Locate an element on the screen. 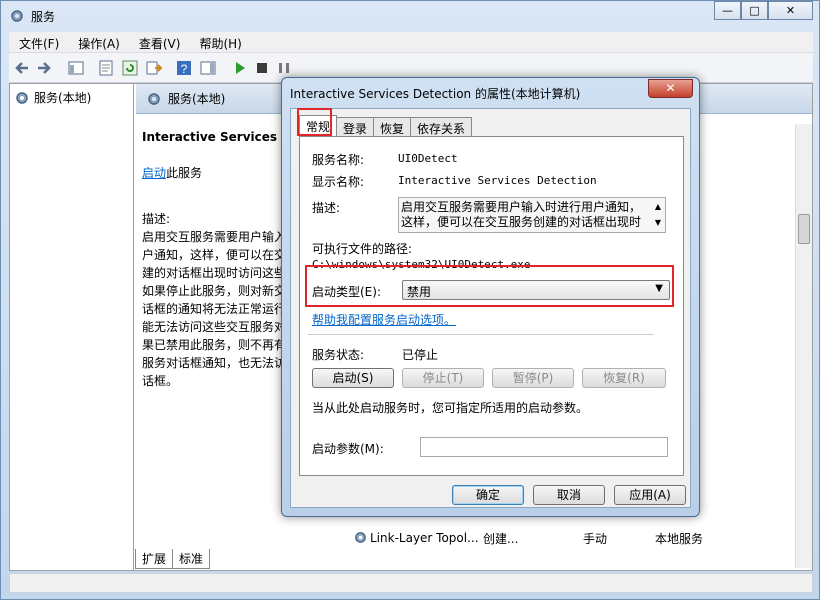  dialog-close-button: ✕ is located at coordinates (670, 88).